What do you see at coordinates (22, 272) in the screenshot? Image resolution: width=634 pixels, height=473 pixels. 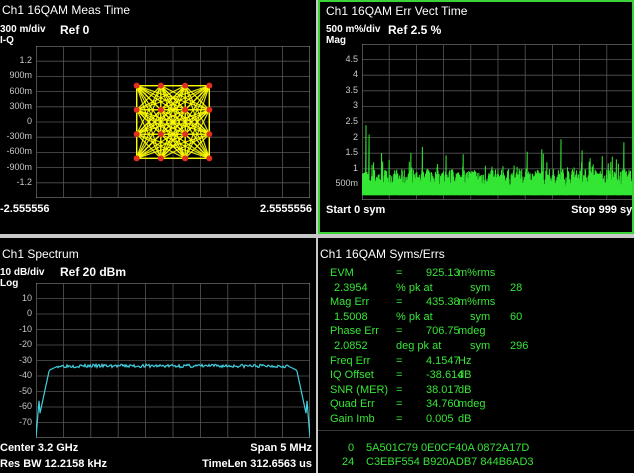 I see `scale-per-div: 10 dB/div` at bounding box center [22, 272].